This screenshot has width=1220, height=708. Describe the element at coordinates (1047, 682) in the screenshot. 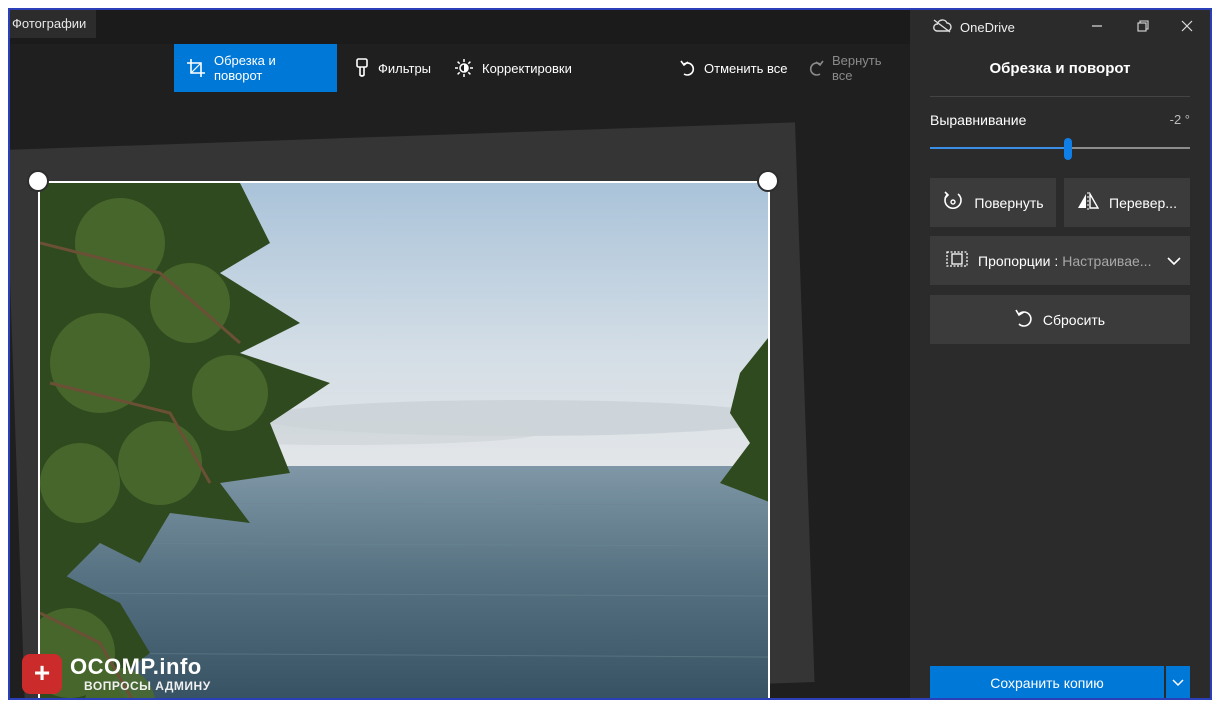

I see `save-copy-button: Сохранить копию` at that location.